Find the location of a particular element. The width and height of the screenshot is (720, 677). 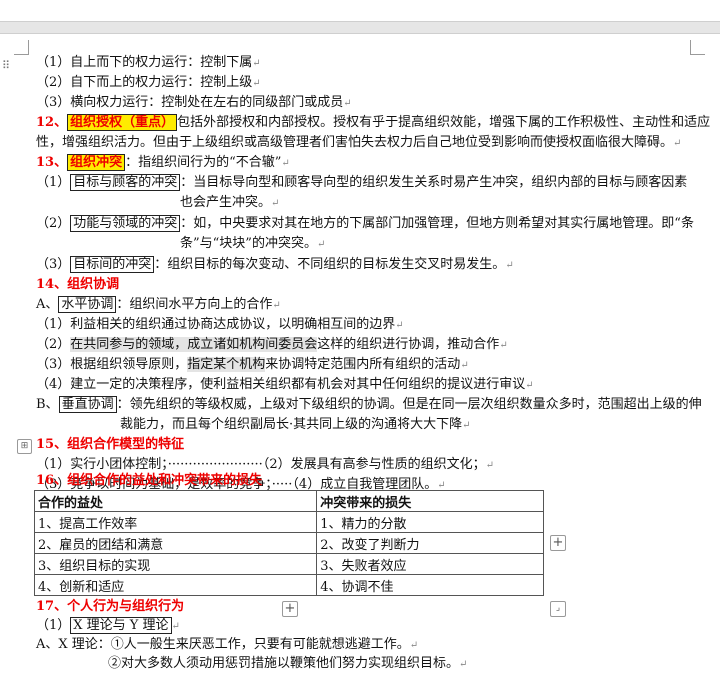

line-text: ②对大多数人须动用惩罚措施以鞭策他们努力实现组织目标。 is located at coordinates (284, 663).